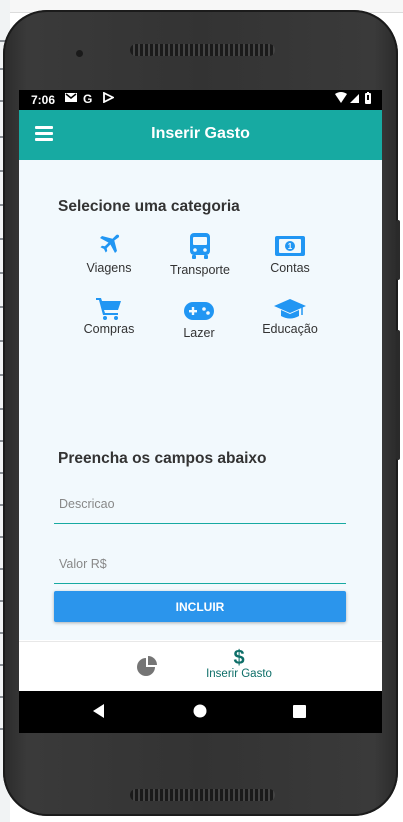 This screenshot has height=822, width=403. I want to click on category-viagens: Viagens, so click(109, 254).